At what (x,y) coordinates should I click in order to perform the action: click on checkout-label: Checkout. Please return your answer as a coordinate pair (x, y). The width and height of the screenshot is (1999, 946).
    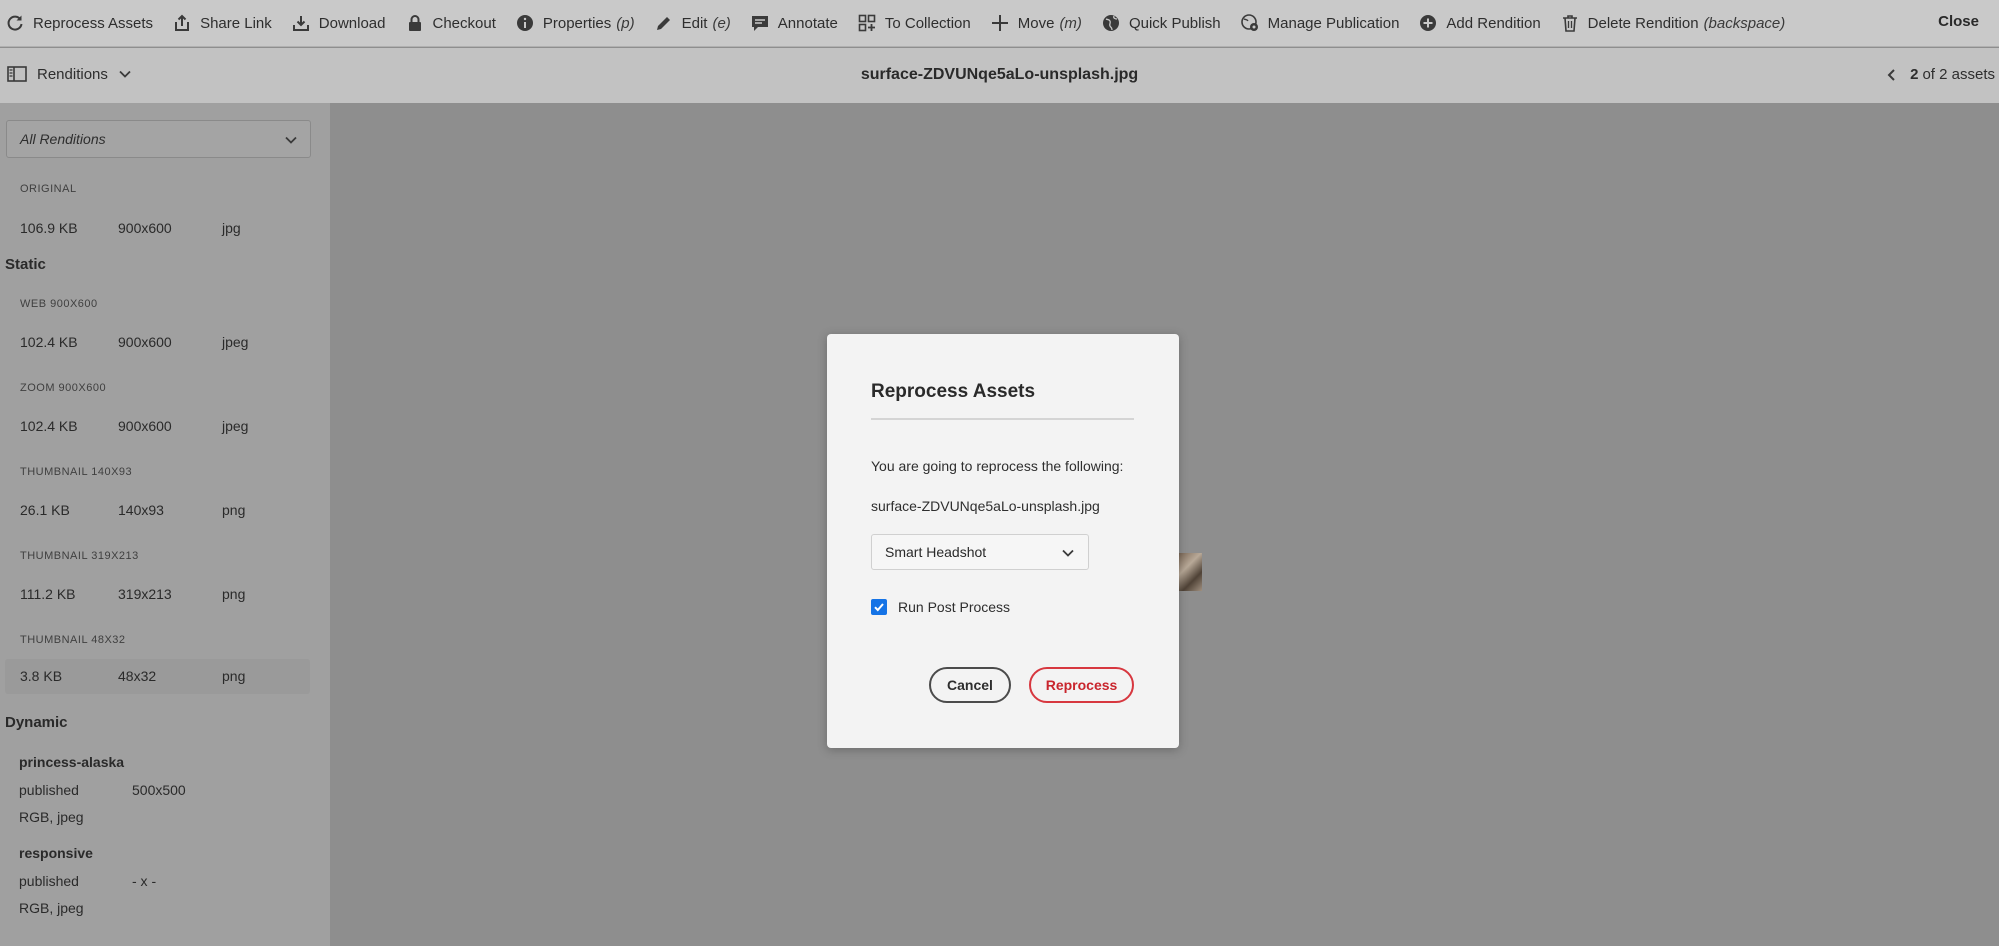
    Looking at the image, I should click on (464, 23).